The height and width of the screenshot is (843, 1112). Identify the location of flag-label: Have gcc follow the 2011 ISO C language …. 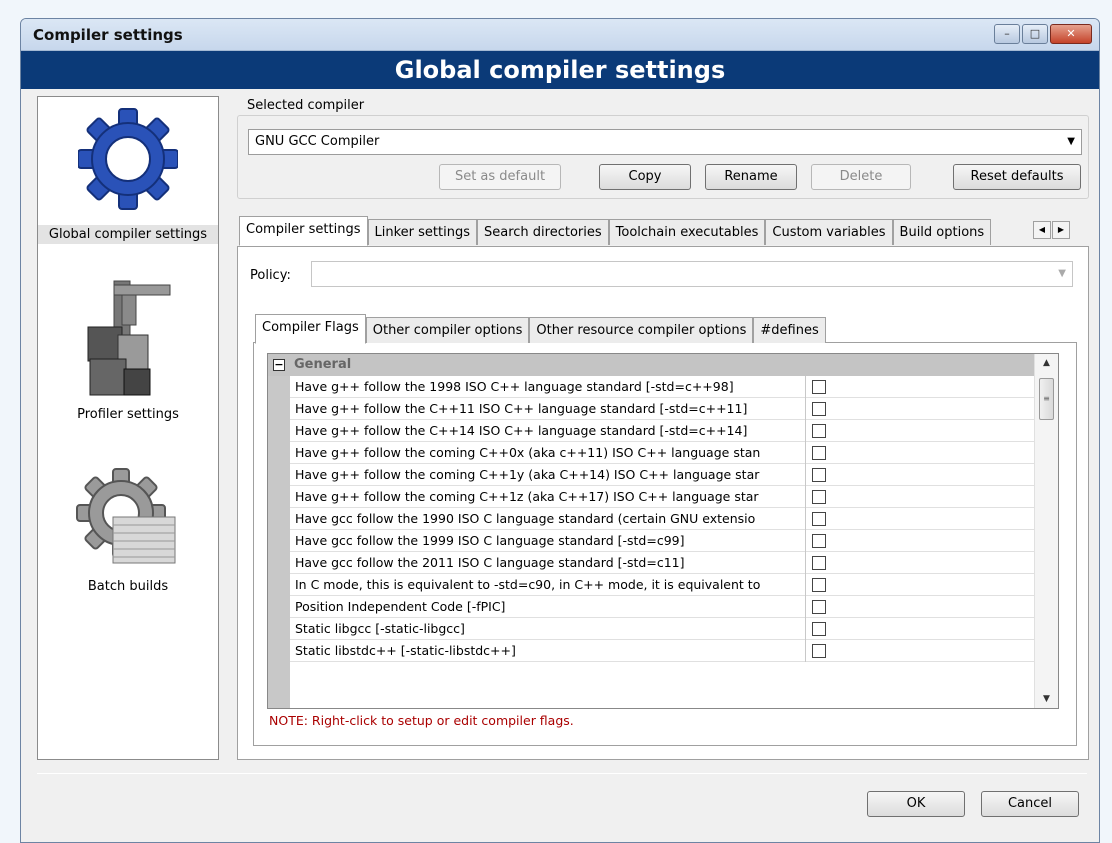
(548, 563).